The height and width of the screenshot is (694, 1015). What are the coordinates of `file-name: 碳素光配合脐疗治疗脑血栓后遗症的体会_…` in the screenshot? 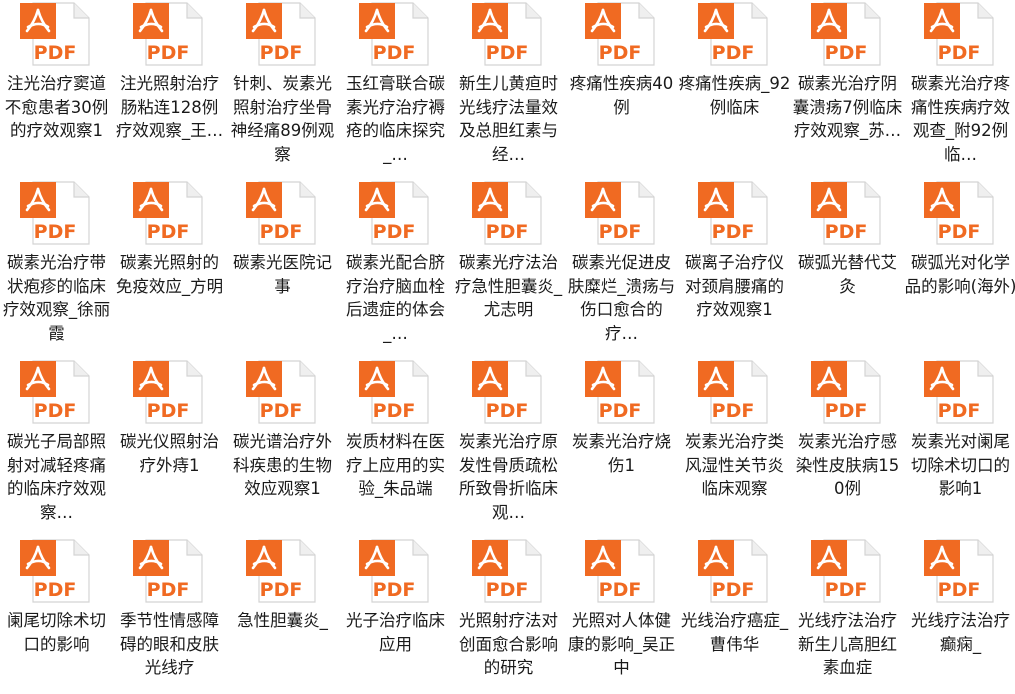 It's located at (395, 298).